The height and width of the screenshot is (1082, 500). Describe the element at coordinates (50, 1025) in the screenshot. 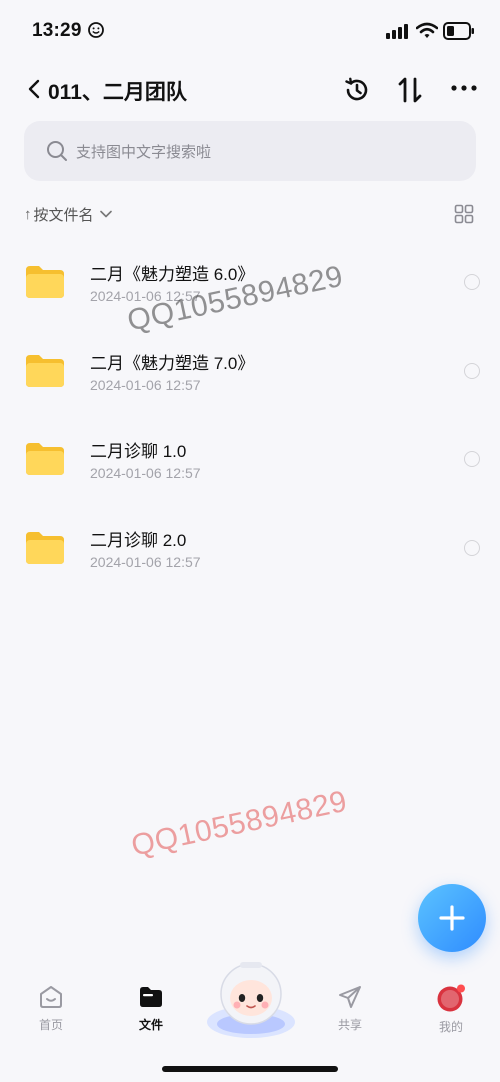

I see `tab-label: 首页` at that location.